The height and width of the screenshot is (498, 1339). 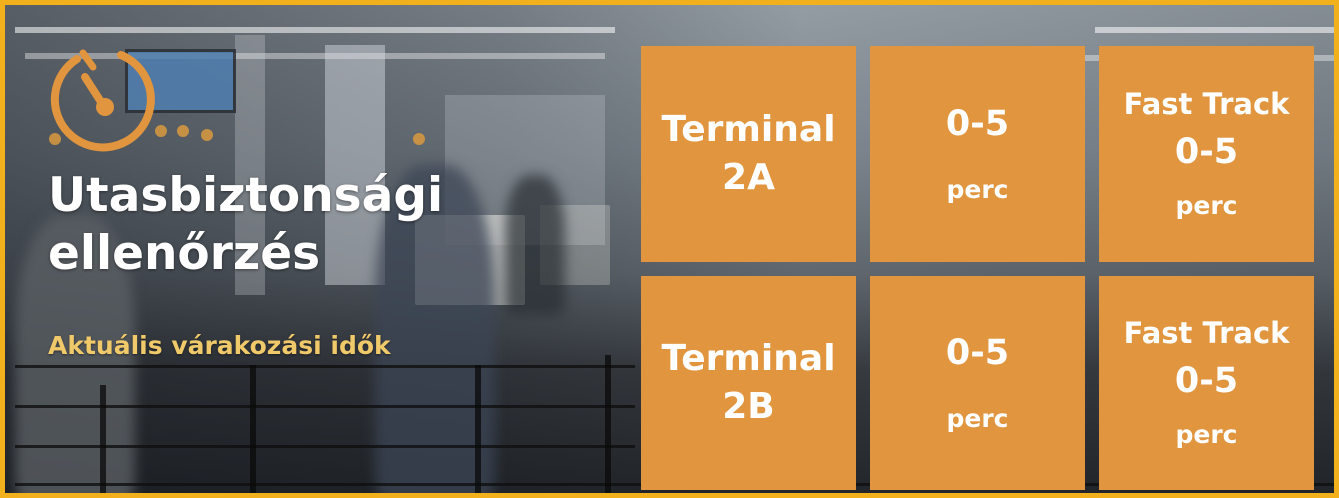 I want to click on terminal-2b-tile: Terminal 2B, so click(x=748, y=383).